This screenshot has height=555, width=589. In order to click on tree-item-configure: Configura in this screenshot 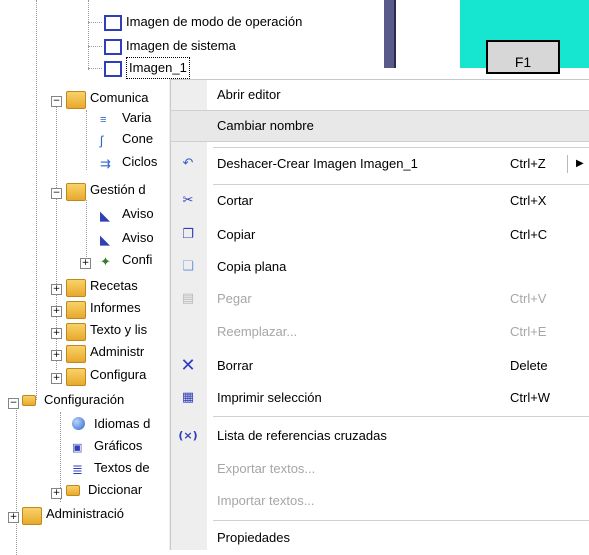, I will do `click(106, 375)`.